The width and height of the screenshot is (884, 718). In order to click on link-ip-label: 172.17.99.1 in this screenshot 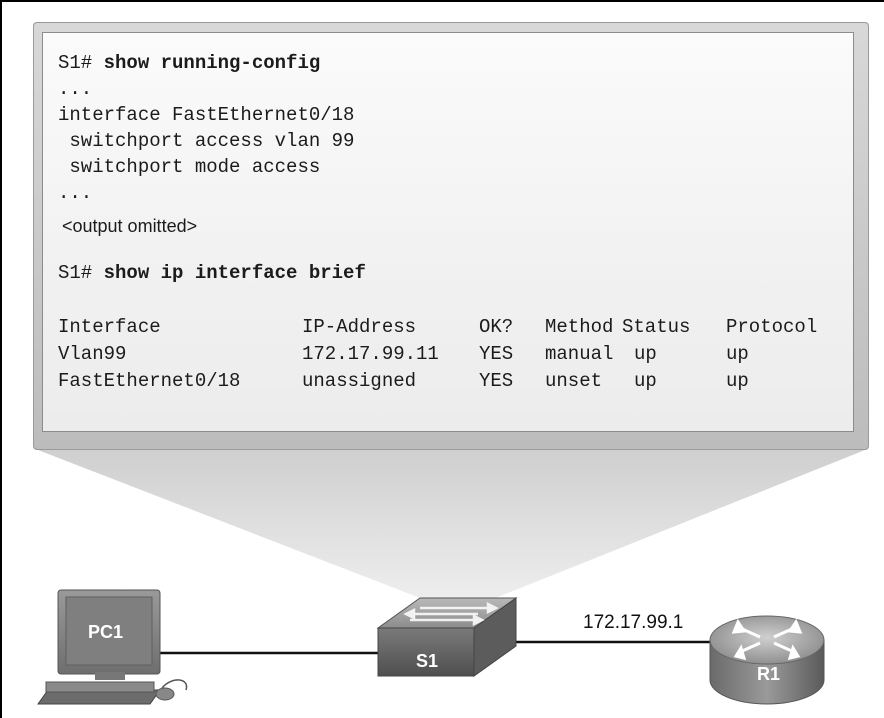, I will do `click(633, 622)`.